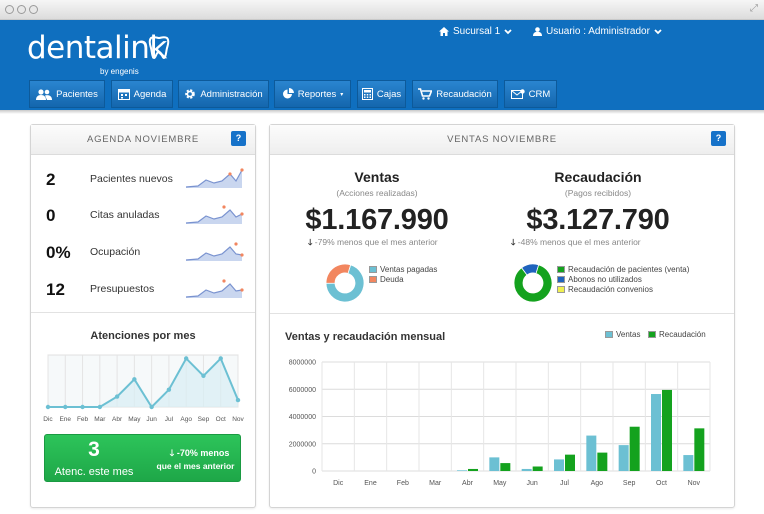 This screenshot has width=764, height=514. Describe the element at coordinates (238, 138) in the screenshot. I see `agenda-help-button: ?` at that location.